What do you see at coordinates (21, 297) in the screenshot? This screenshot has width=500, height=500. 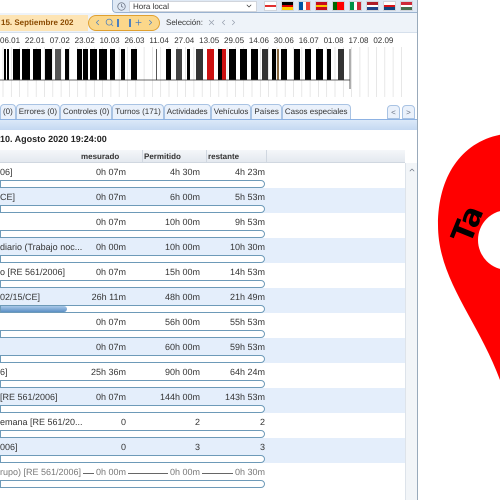 I see `row-label: 02/15/CE]` at bounding box center [21, 297].